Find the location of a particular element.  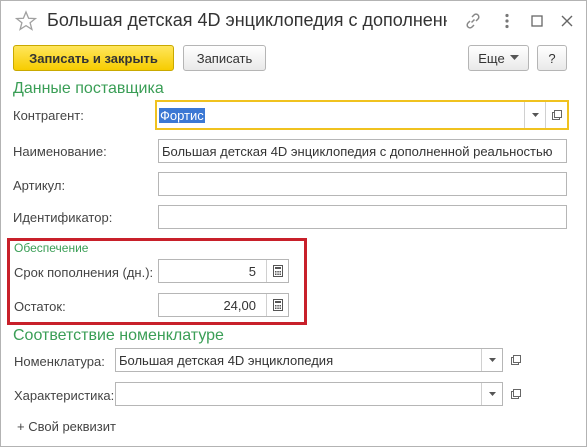

save-button: Записать is located at coordinates (224, 58).